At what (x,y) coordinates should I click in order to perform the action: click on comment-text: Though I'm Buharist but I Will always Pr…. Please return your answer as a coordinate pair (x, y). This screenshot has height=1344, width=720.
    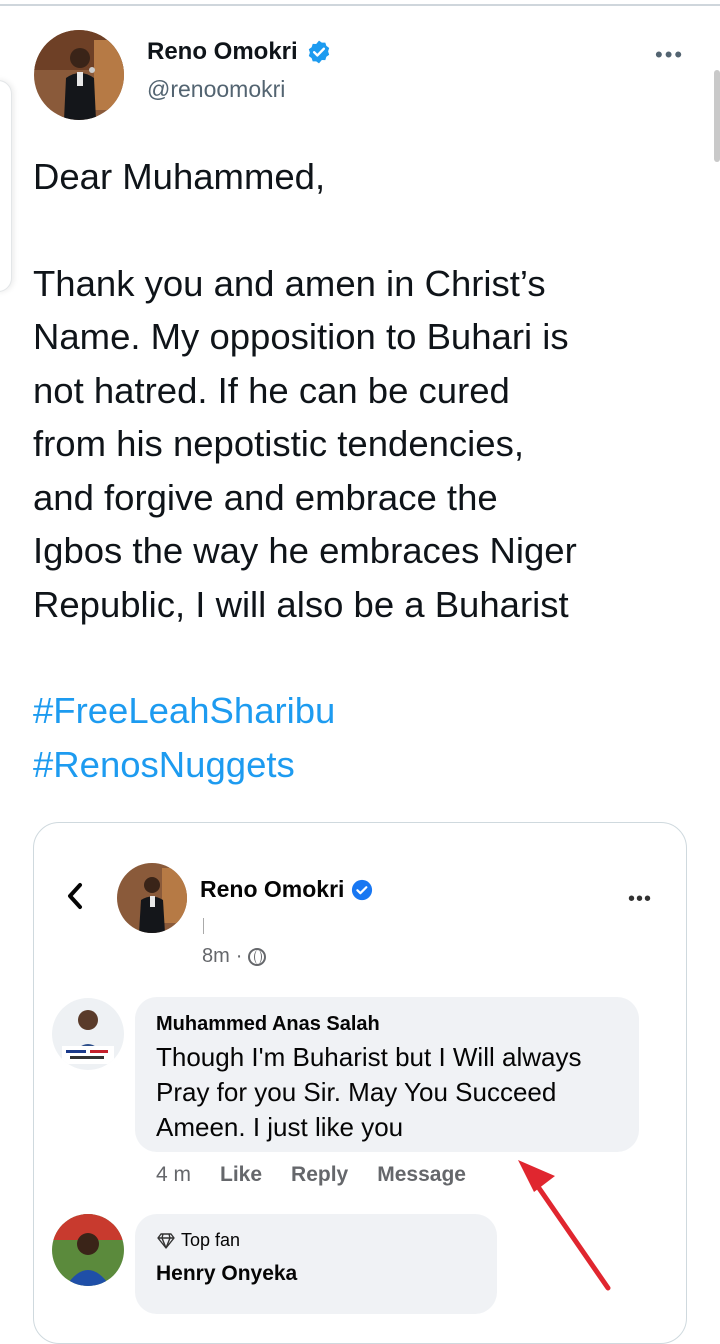
    Looking at the image, I should click on (396, 1092).